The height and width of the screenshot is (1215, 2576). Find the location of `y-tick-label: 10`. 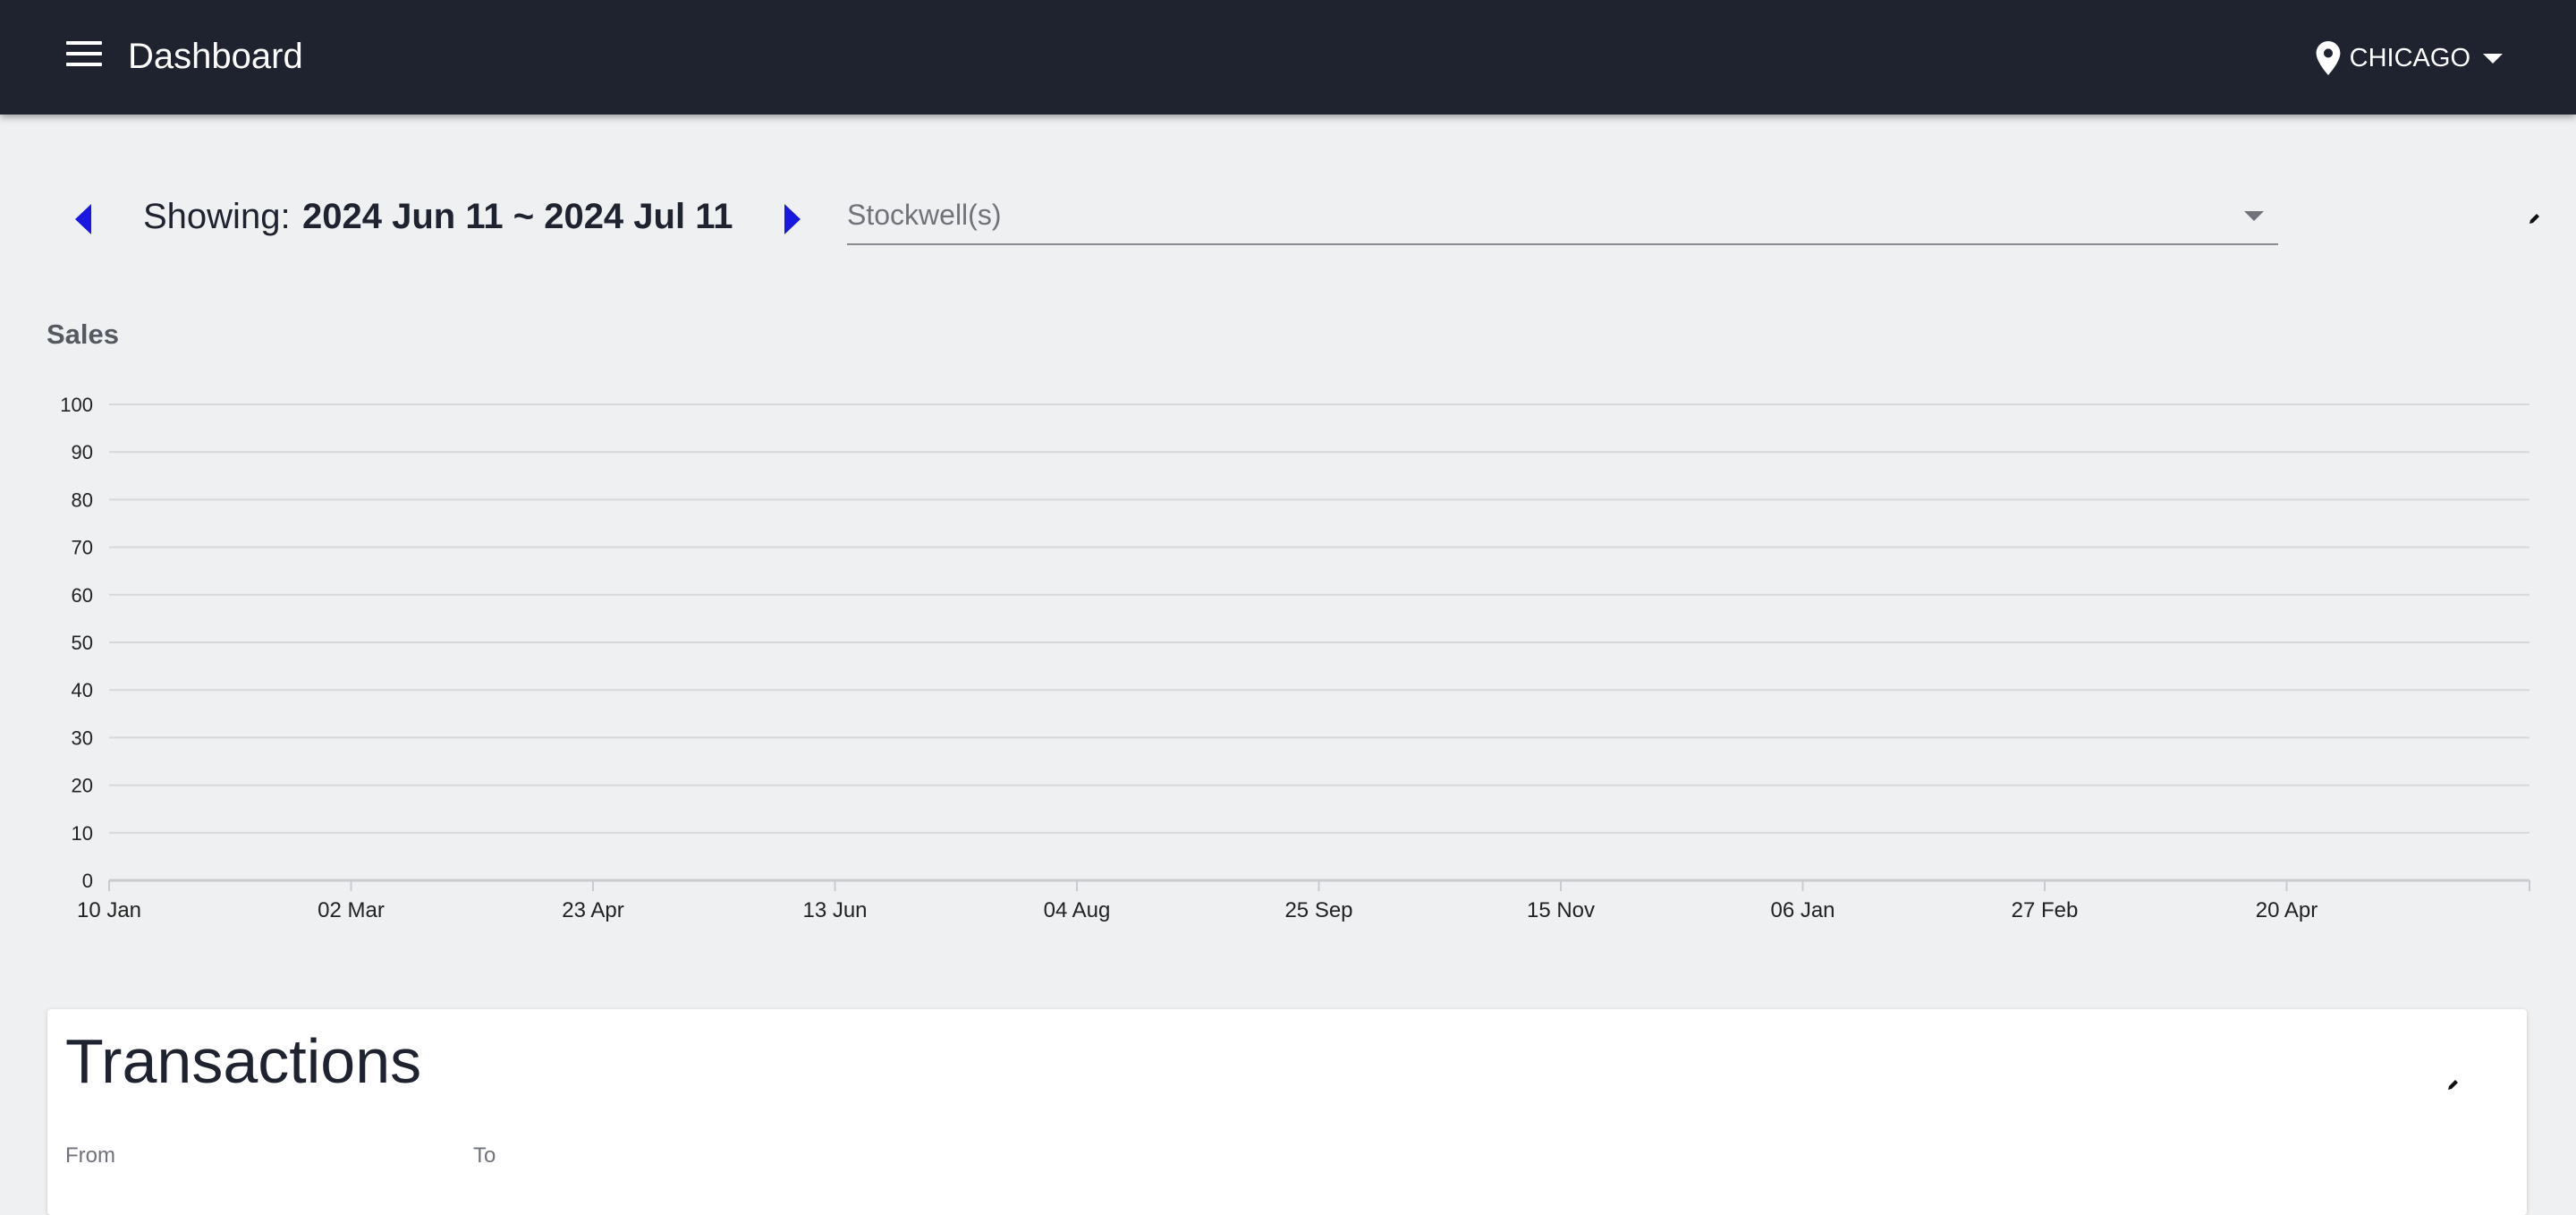

y-tick-label: 10 is located at coordinates (82, 834).